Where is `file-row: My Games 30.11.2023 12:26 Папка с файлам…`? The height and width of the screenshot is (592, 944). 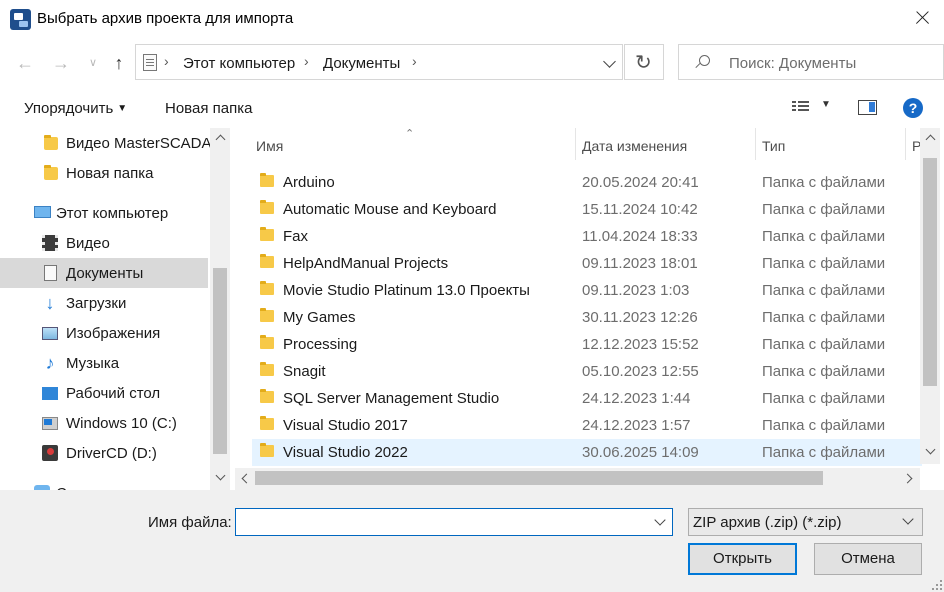 file-row: My Games 30.11.2023 12:26 Папка с файлам… is located at coordinates (587, 317).